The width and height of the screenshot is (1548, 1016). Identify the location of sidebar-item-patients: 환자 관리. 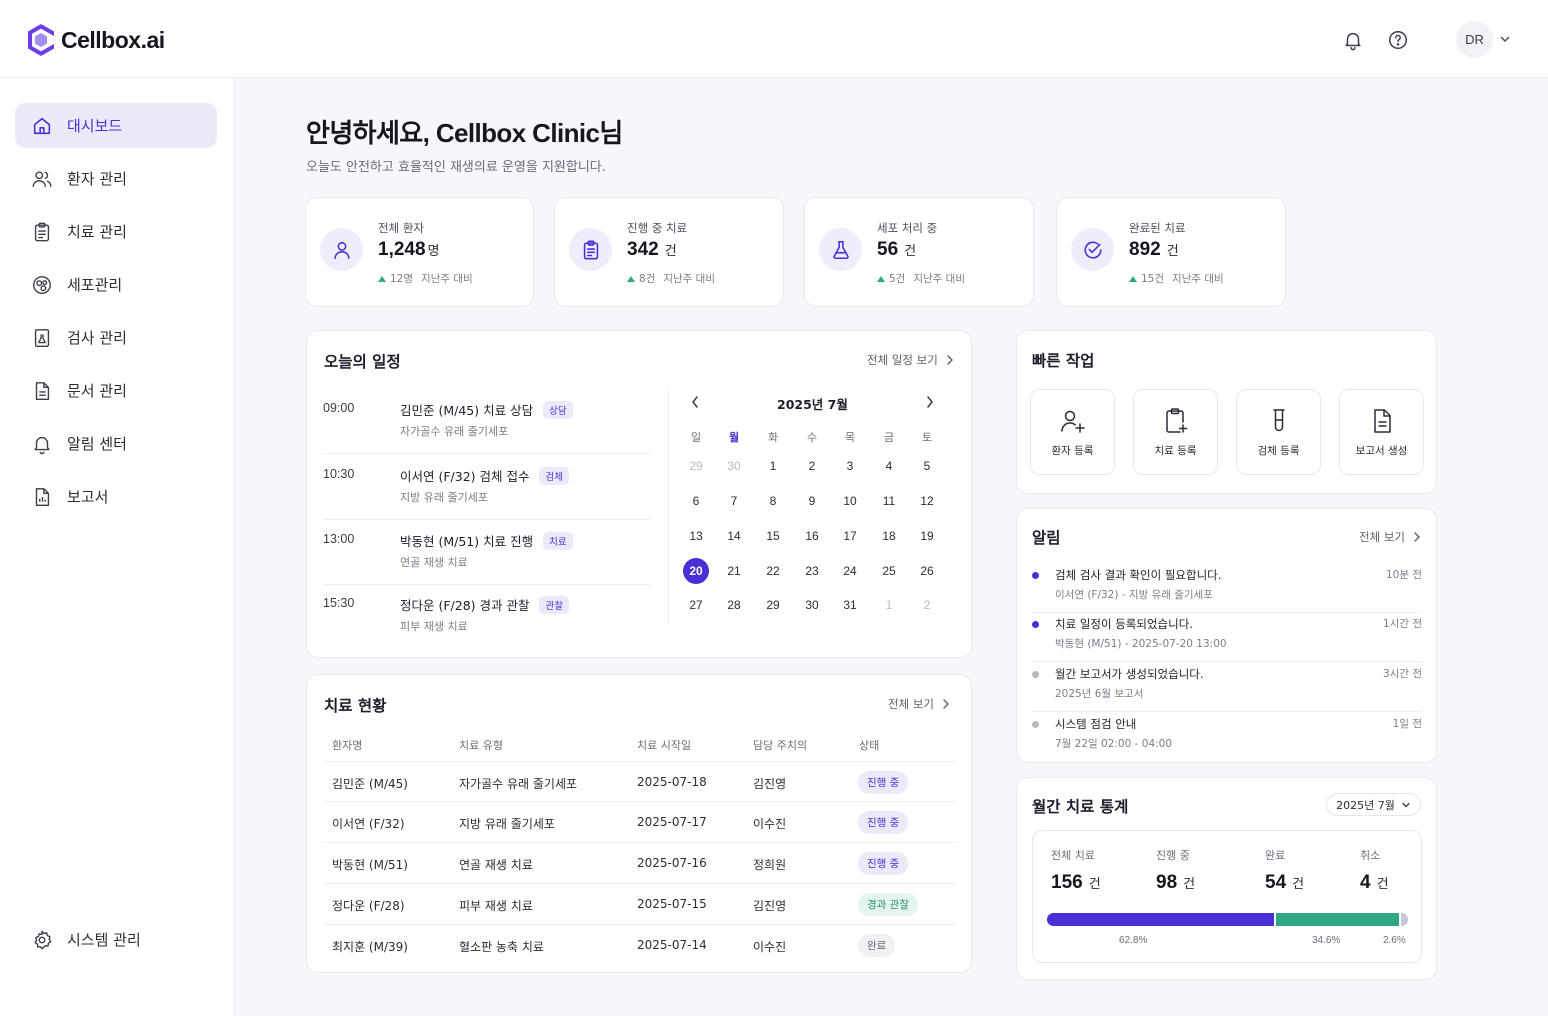
(116, 178).